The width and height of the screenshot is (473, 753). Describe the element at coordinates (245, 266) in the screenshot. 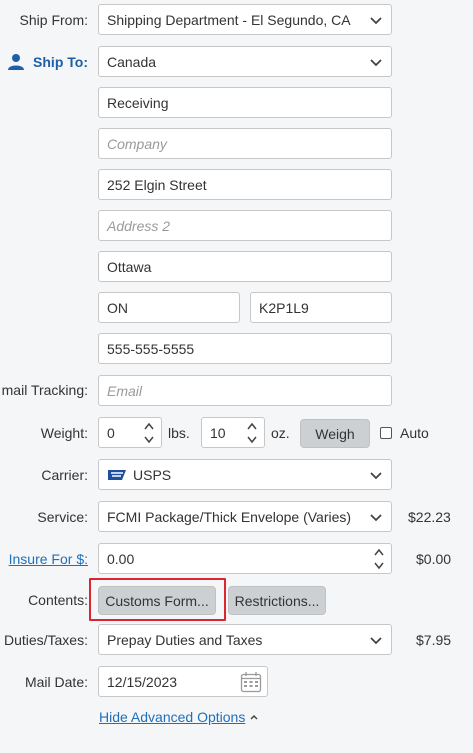

I see `city-input: Ottawa` at that location.